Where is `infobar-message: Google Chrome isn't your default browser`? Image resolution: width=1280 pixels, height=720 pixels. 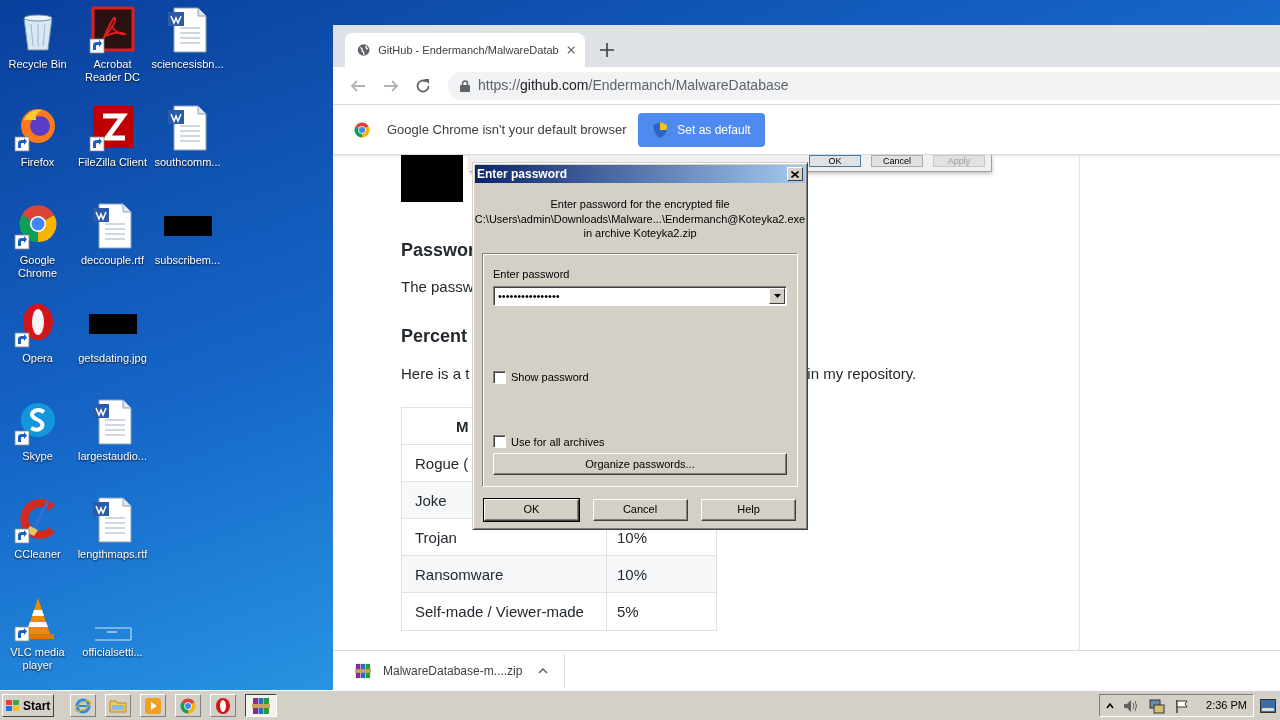
infobar-message: Google Chrome isn't your default browser is located at coordinates (507, 129).